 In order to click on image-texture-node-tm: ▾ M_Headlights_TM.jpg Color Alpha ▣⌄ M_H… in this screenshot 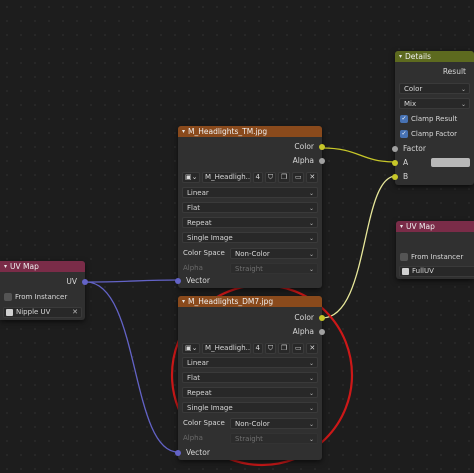, I will do `click(250, 207)`.